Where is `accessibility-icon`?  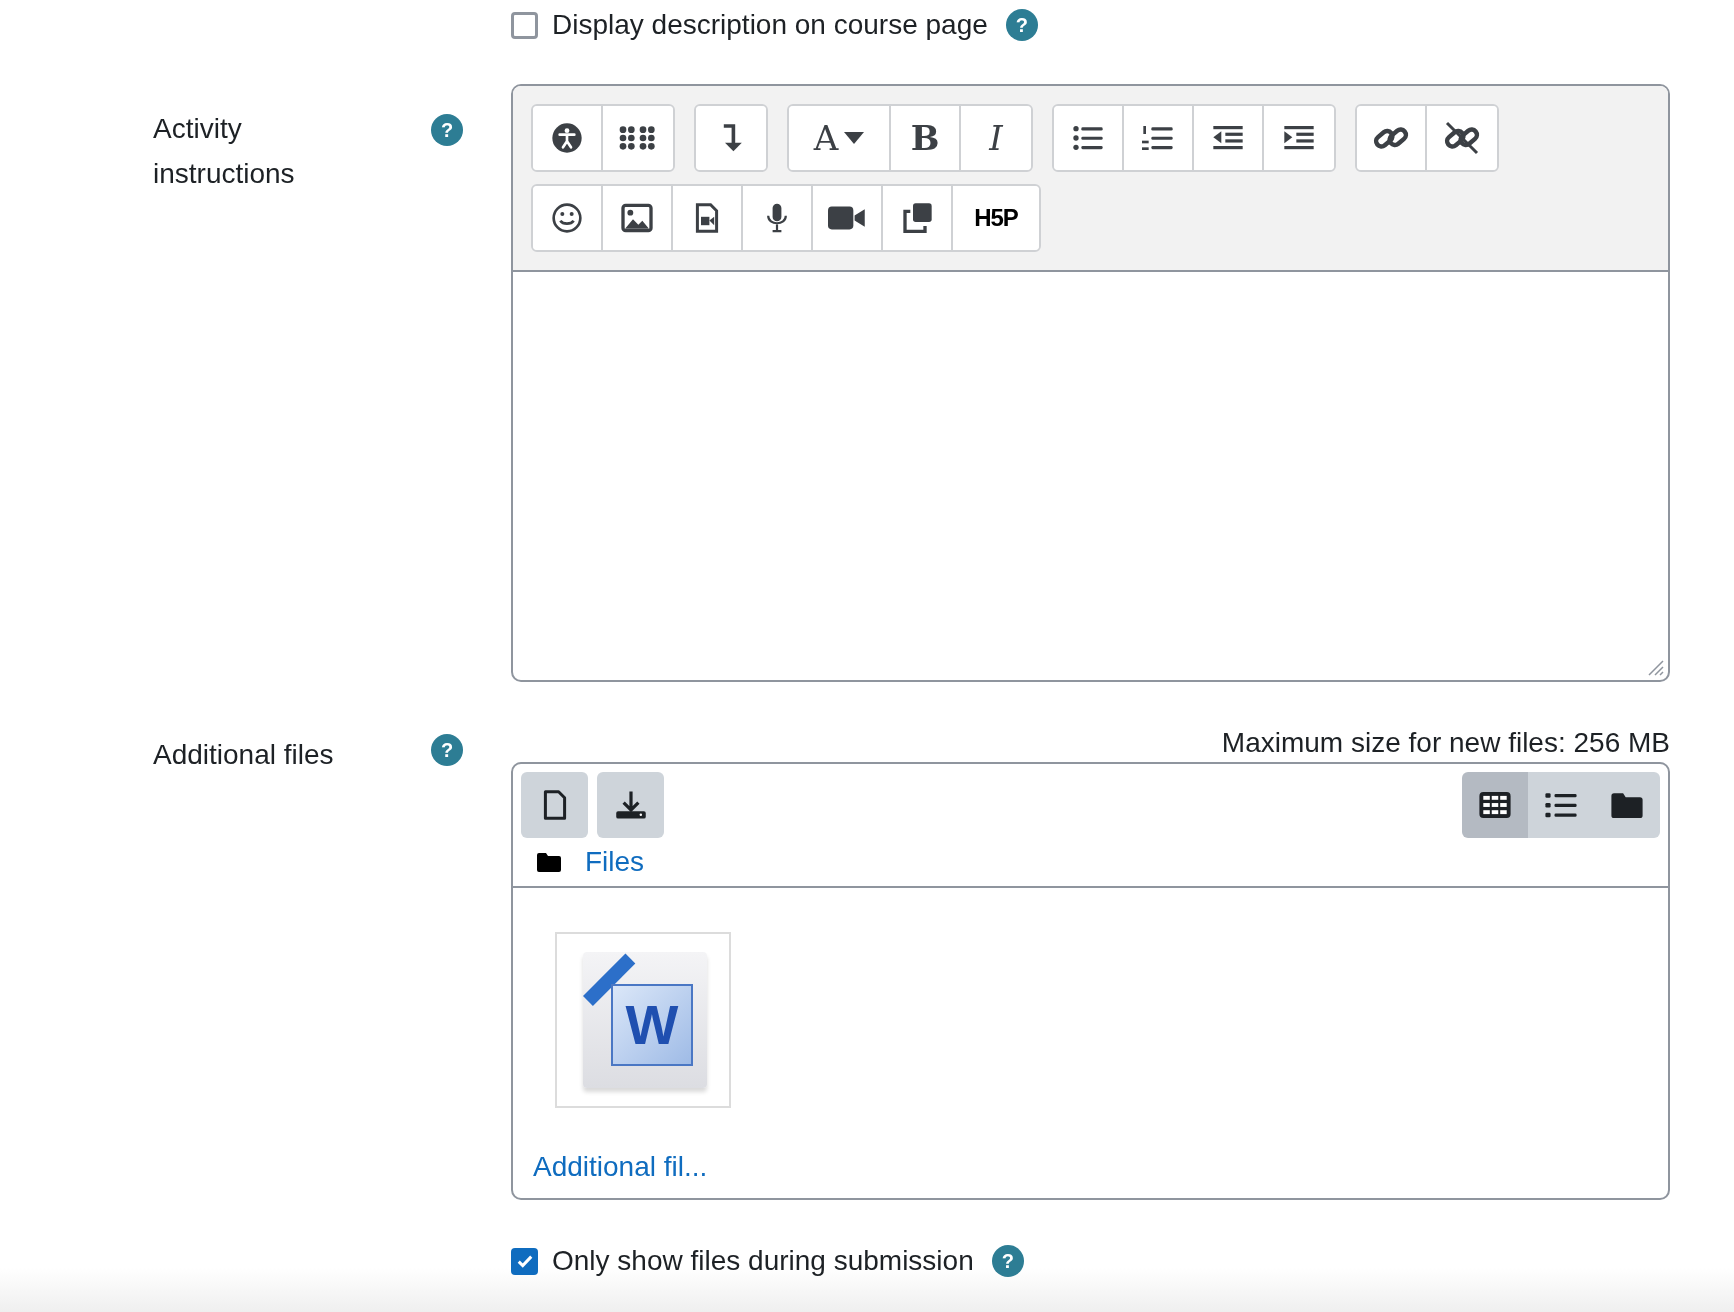
accessibility-icon is located at coordinates (567, 138).